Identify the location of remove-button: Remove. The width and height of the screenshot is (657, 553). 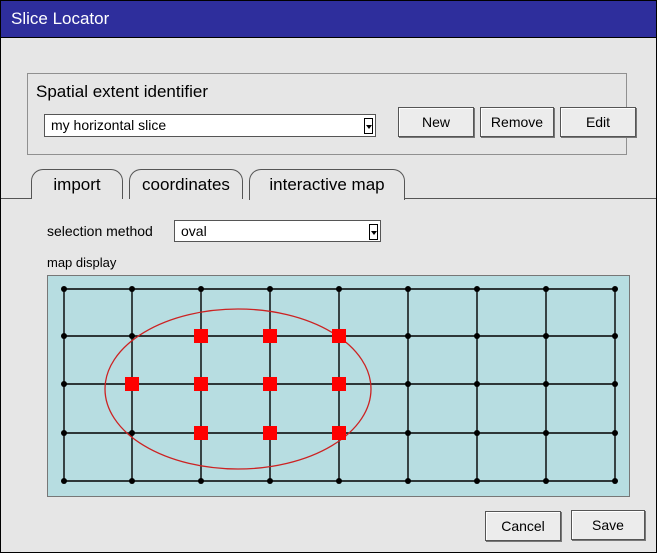
(517, 122).